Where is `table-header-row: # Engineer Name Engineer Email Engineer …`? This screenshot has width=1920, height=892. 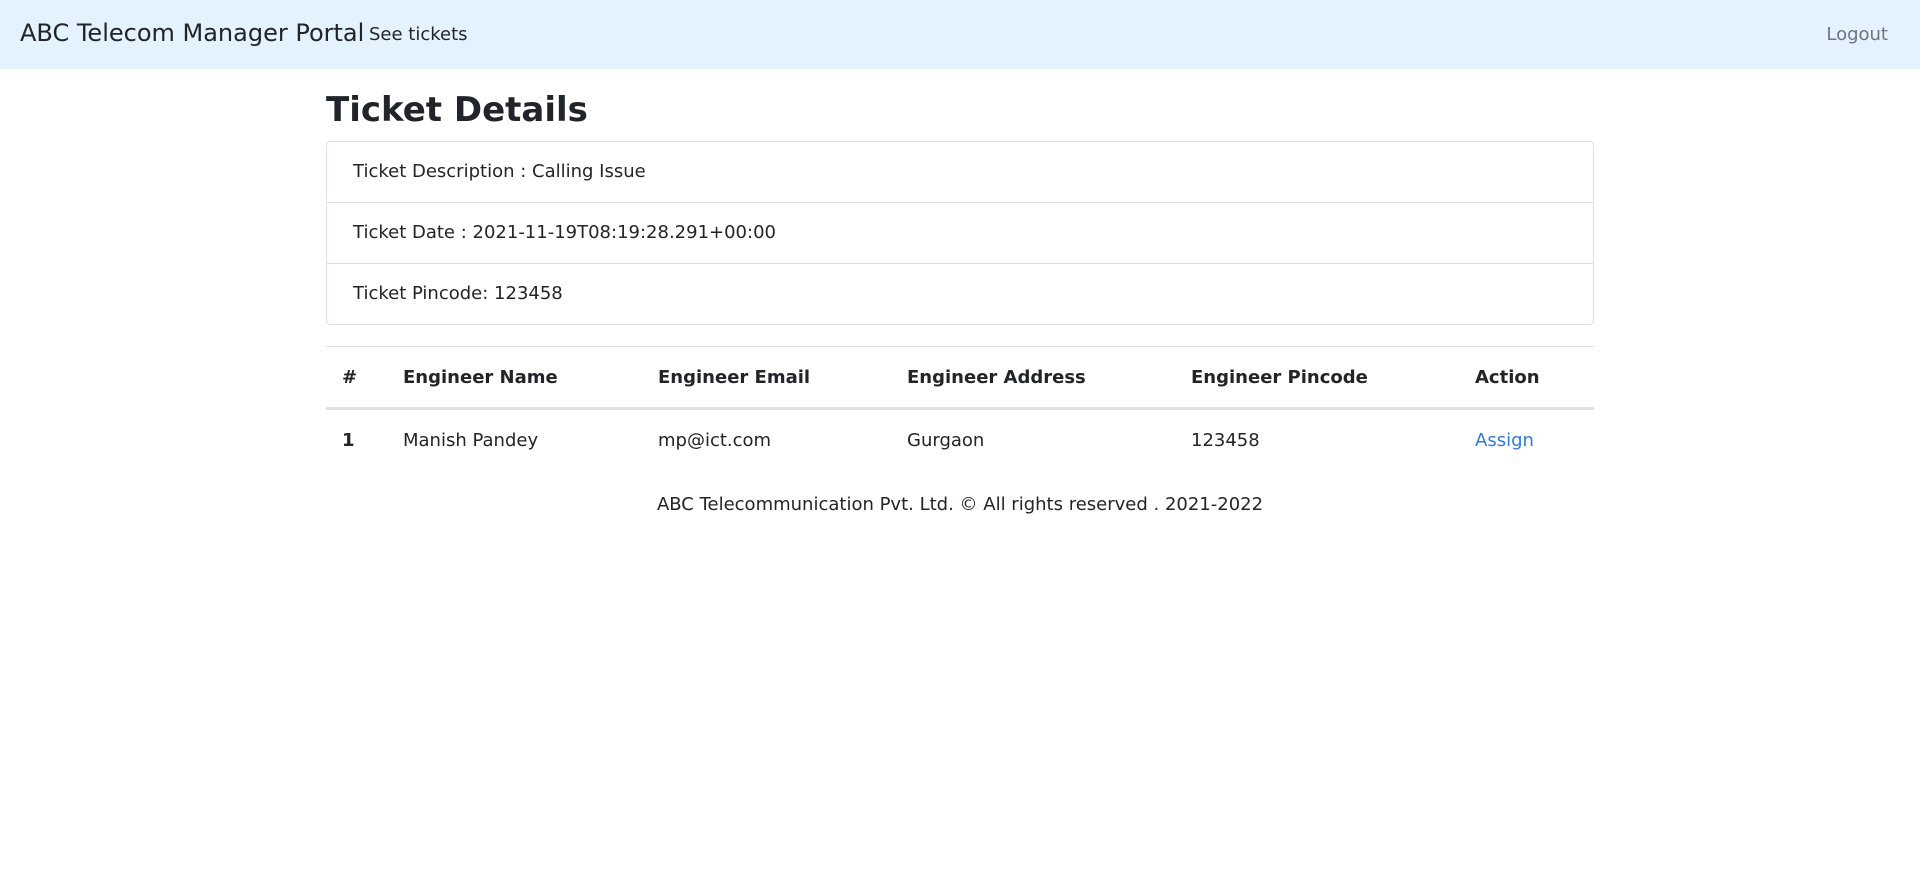 table-header-row: # Engineer Name Engineer Email Engineer … is located at coordinates (960, 378).